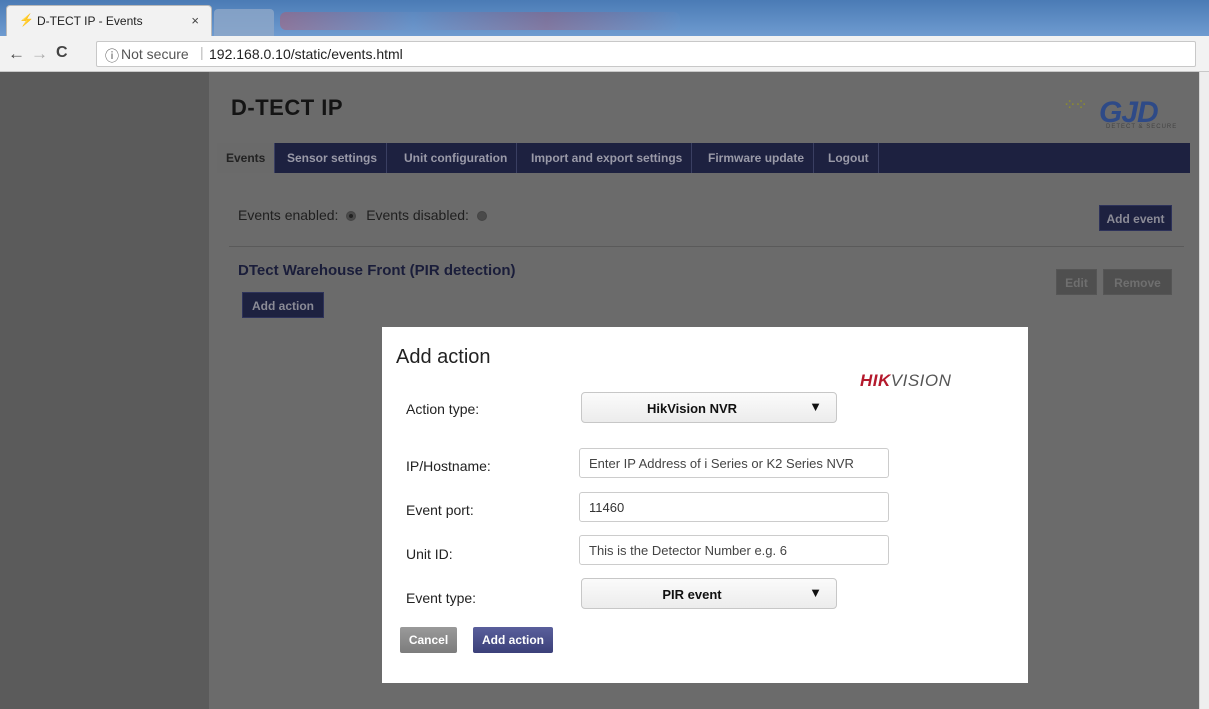  What do you see at coordinates (39, 54) in the screenshot?
I see `forward-arrow-icon: →` at bounding box center [39, 54].